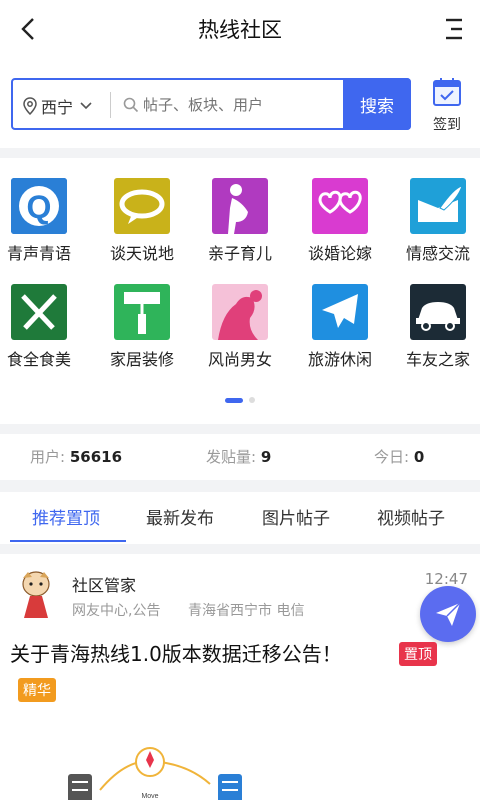 This screenshot has width=480, height=800. What do you see at coordinates (142, 312) in the screenshot?
I see `paint-roller-icon` at bounding box center [142, 312].